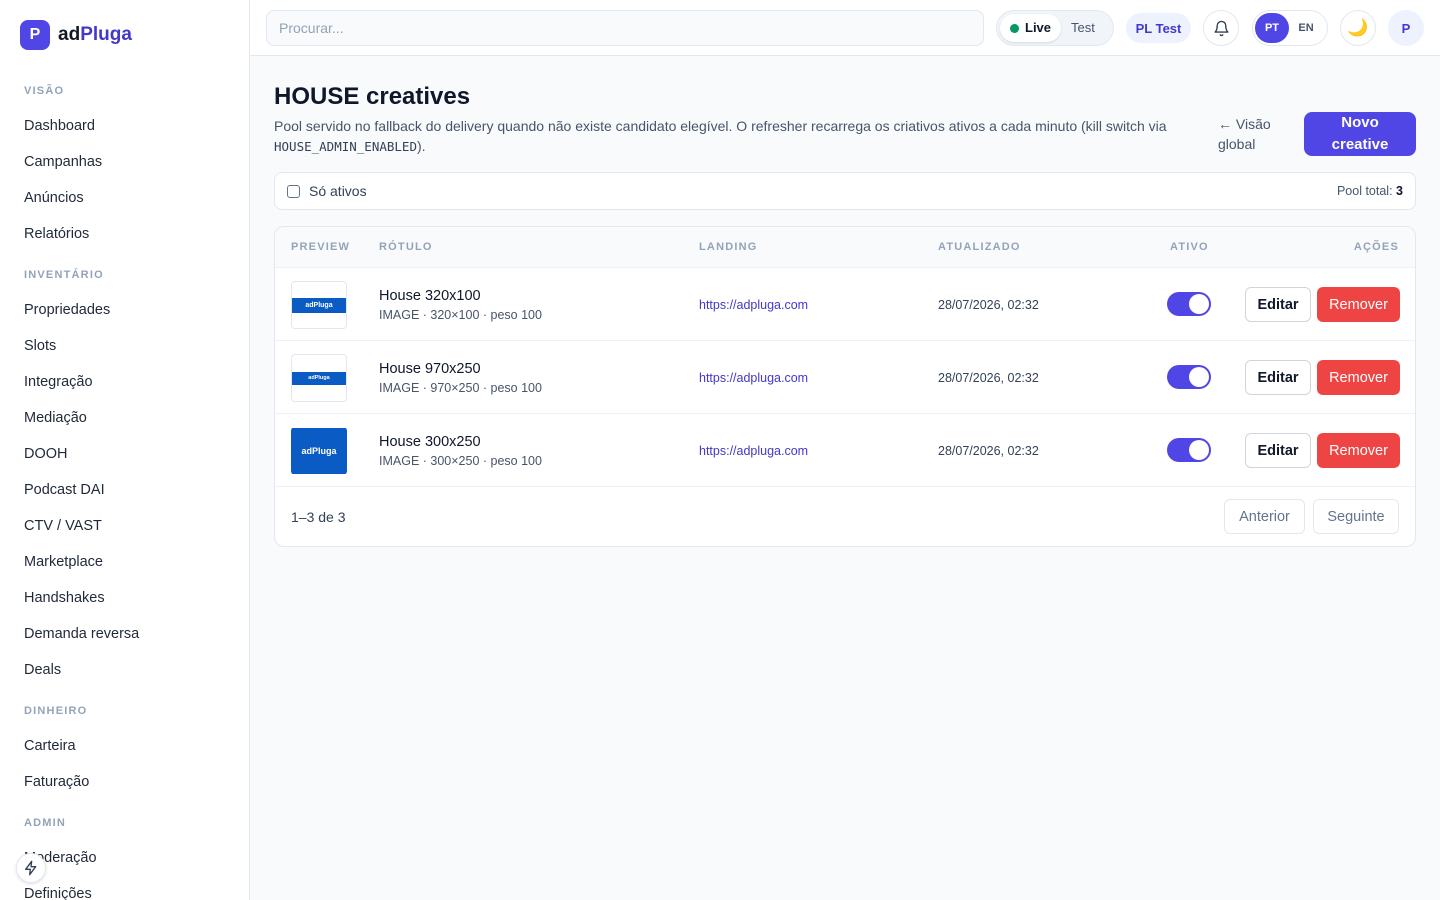 This screenshot has height=900, width=1440. I want to click on page-title: HOUSE creatives, so click(372, 96).